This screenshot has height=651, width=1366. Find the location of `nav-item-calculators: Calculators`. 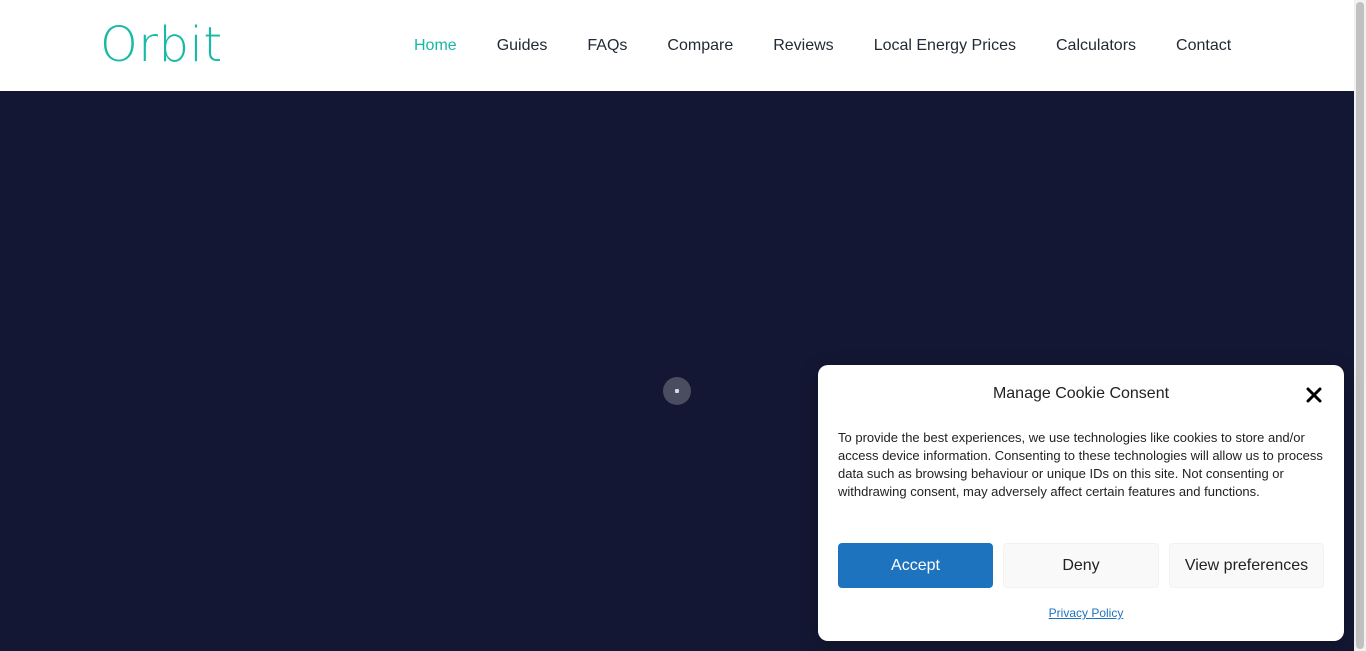

nav-item-calculators: Calculators is located at coordinates (1096, 46).